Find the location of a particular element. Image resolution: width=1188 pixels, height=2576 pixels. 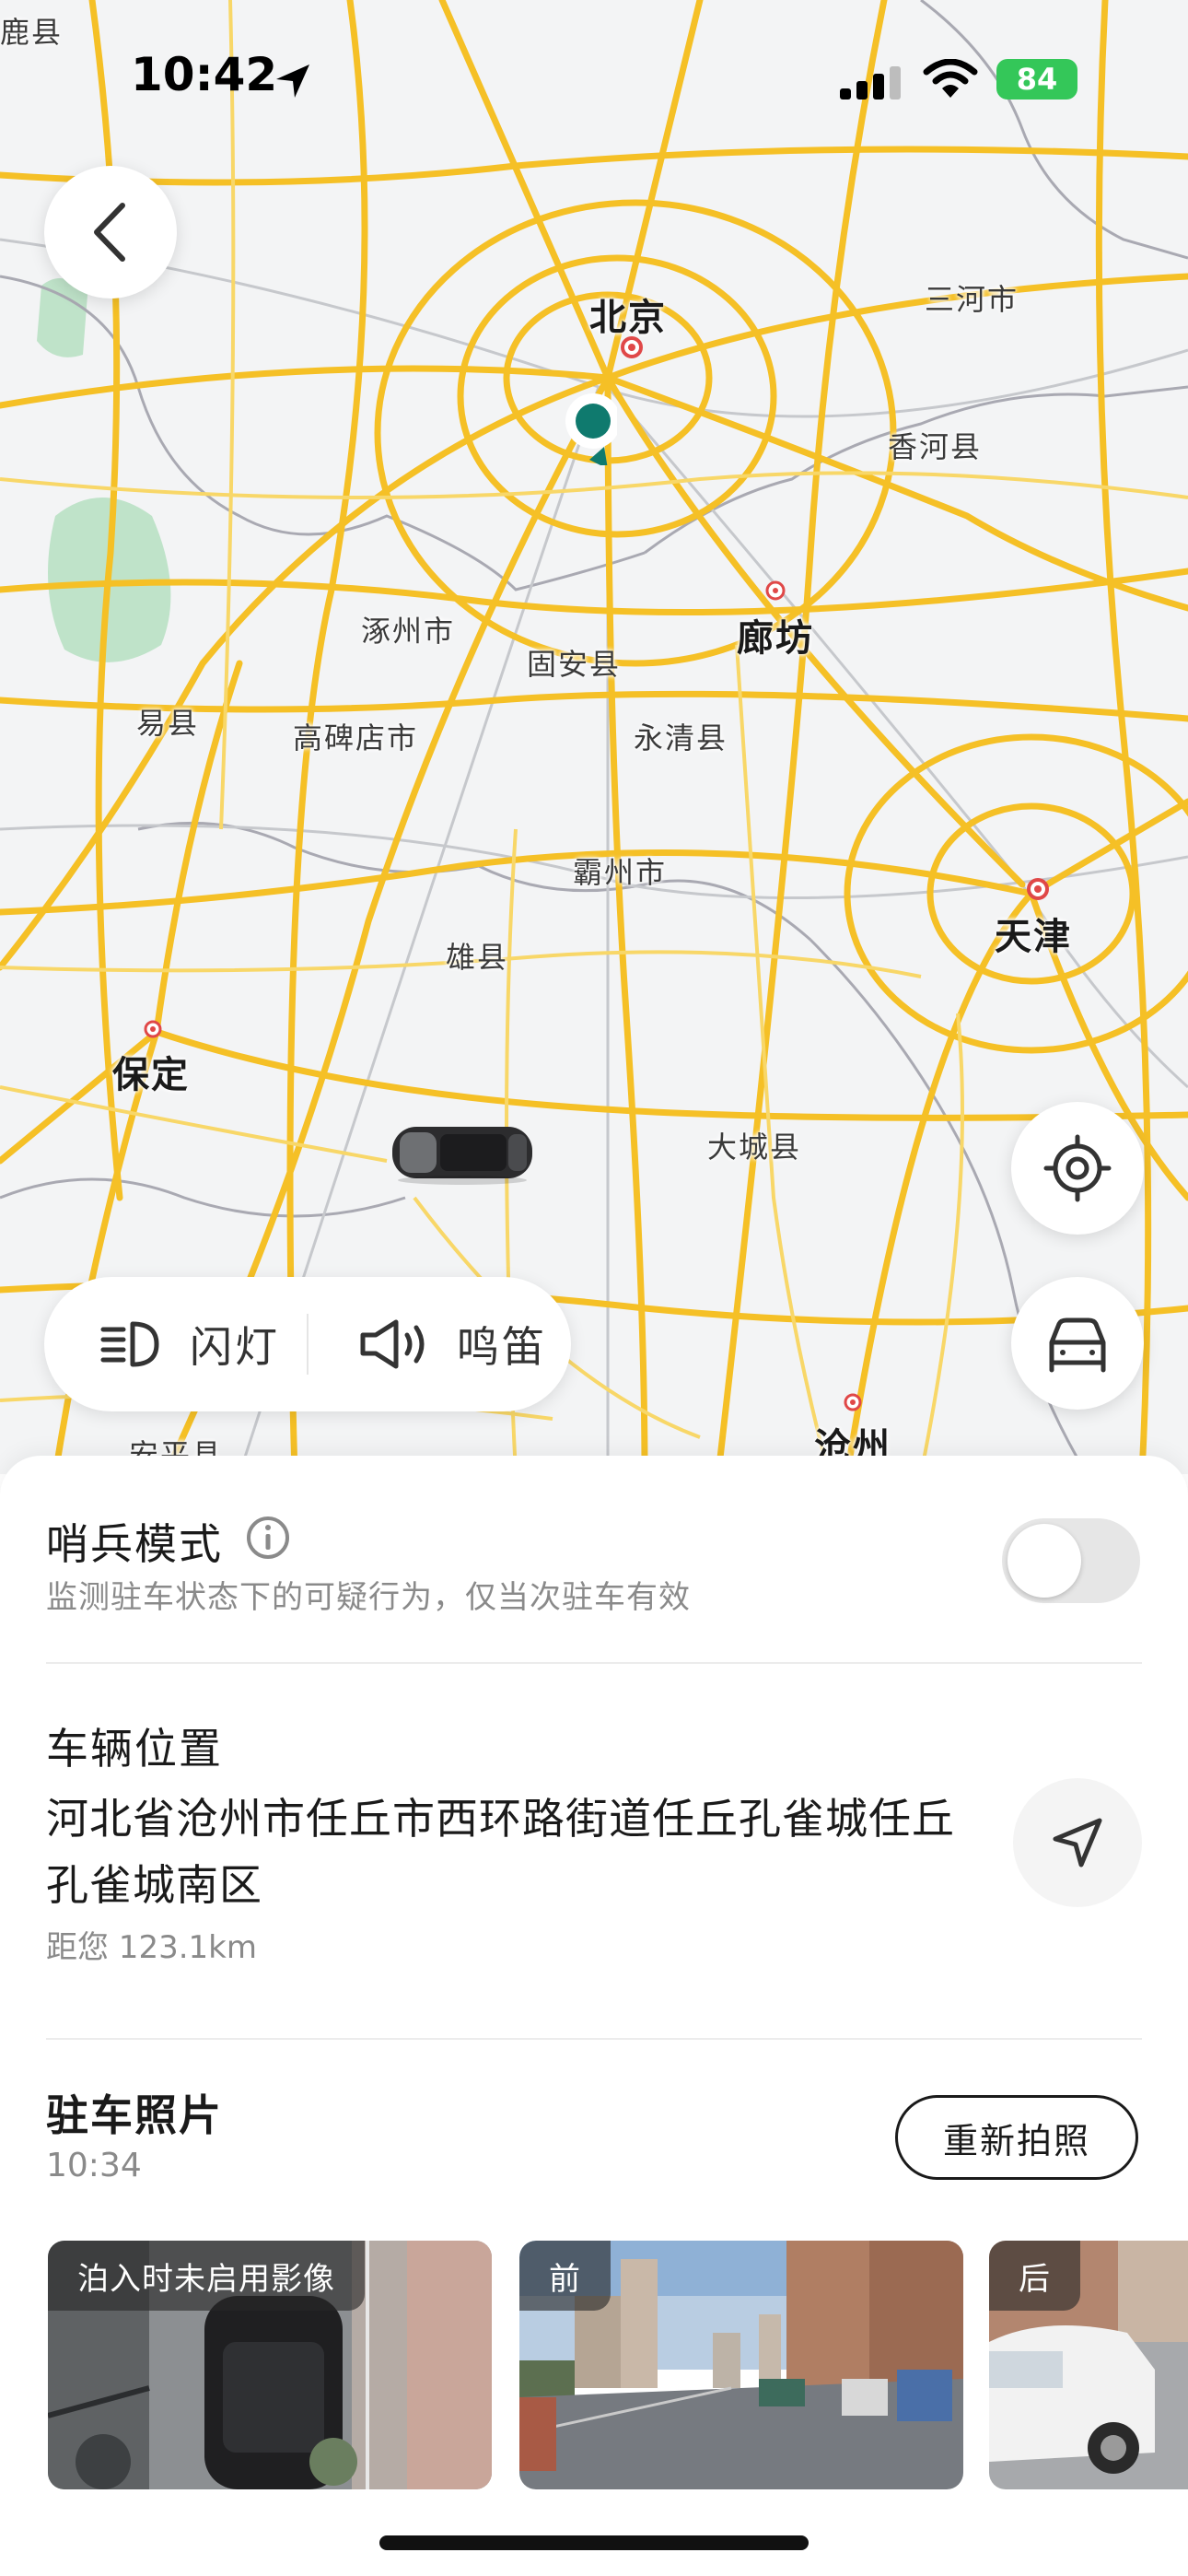

horn-button: 鸣笛 is located at coordinates (452, 1344).